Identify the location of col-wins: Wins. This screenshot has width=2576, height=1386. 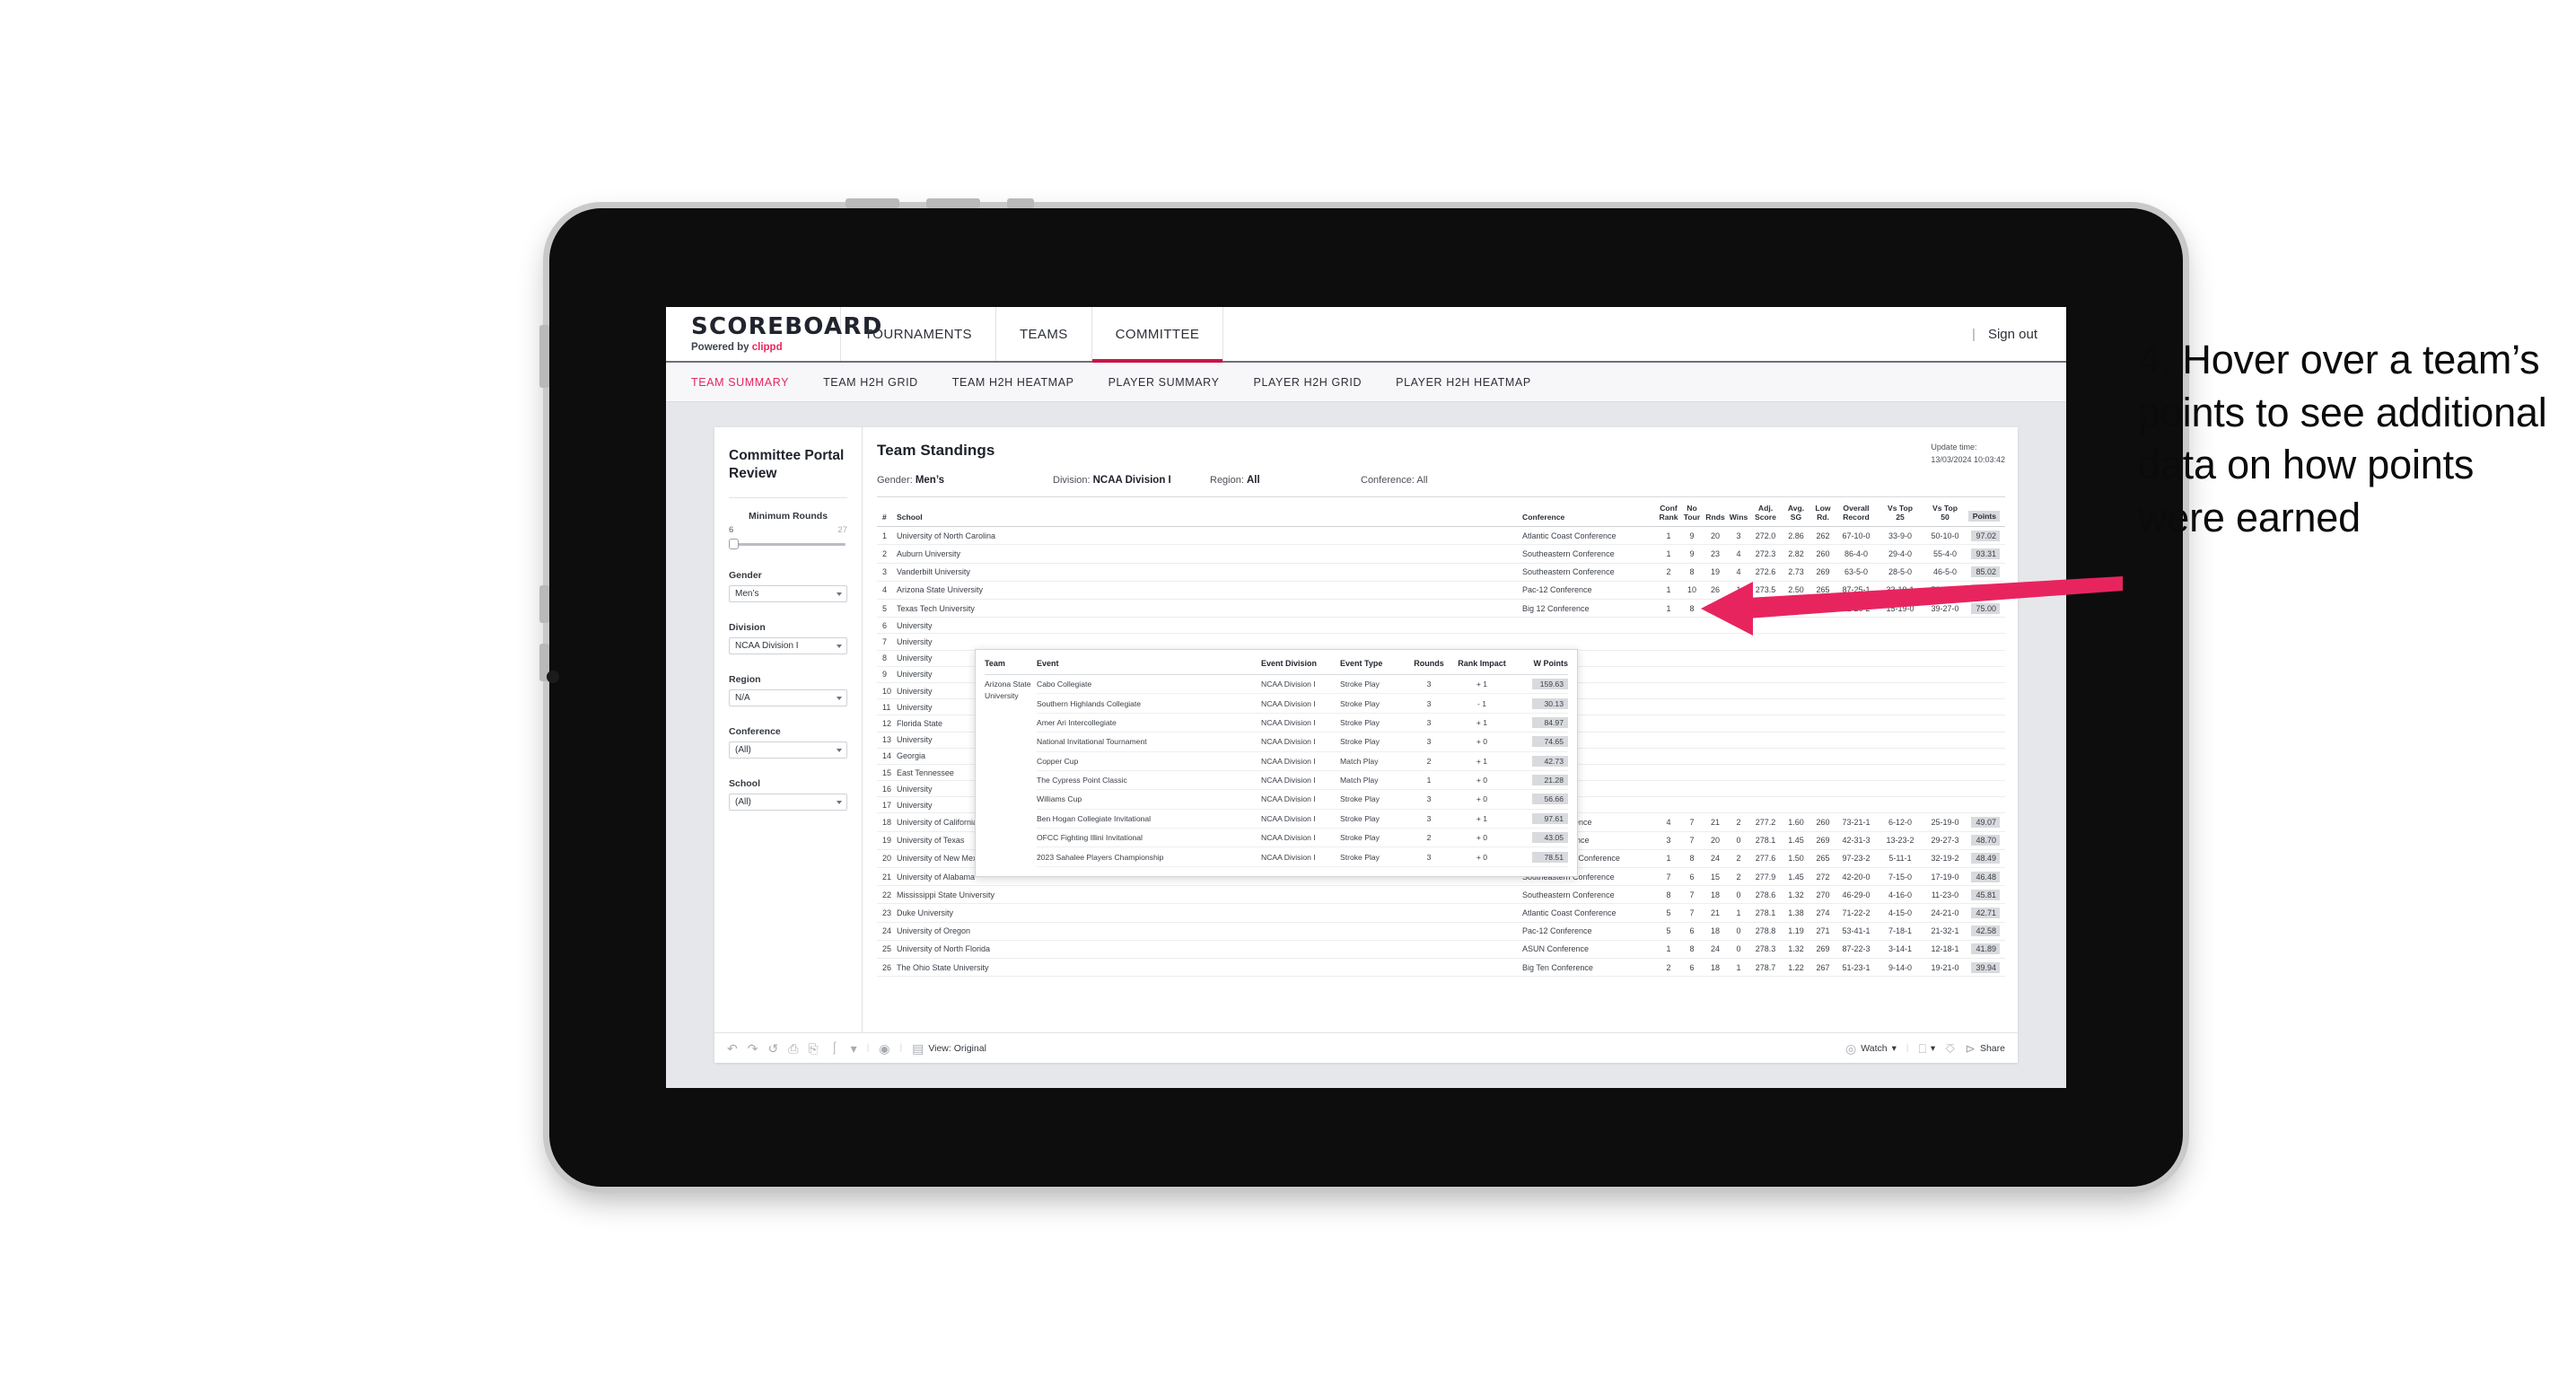
(1738, 512).